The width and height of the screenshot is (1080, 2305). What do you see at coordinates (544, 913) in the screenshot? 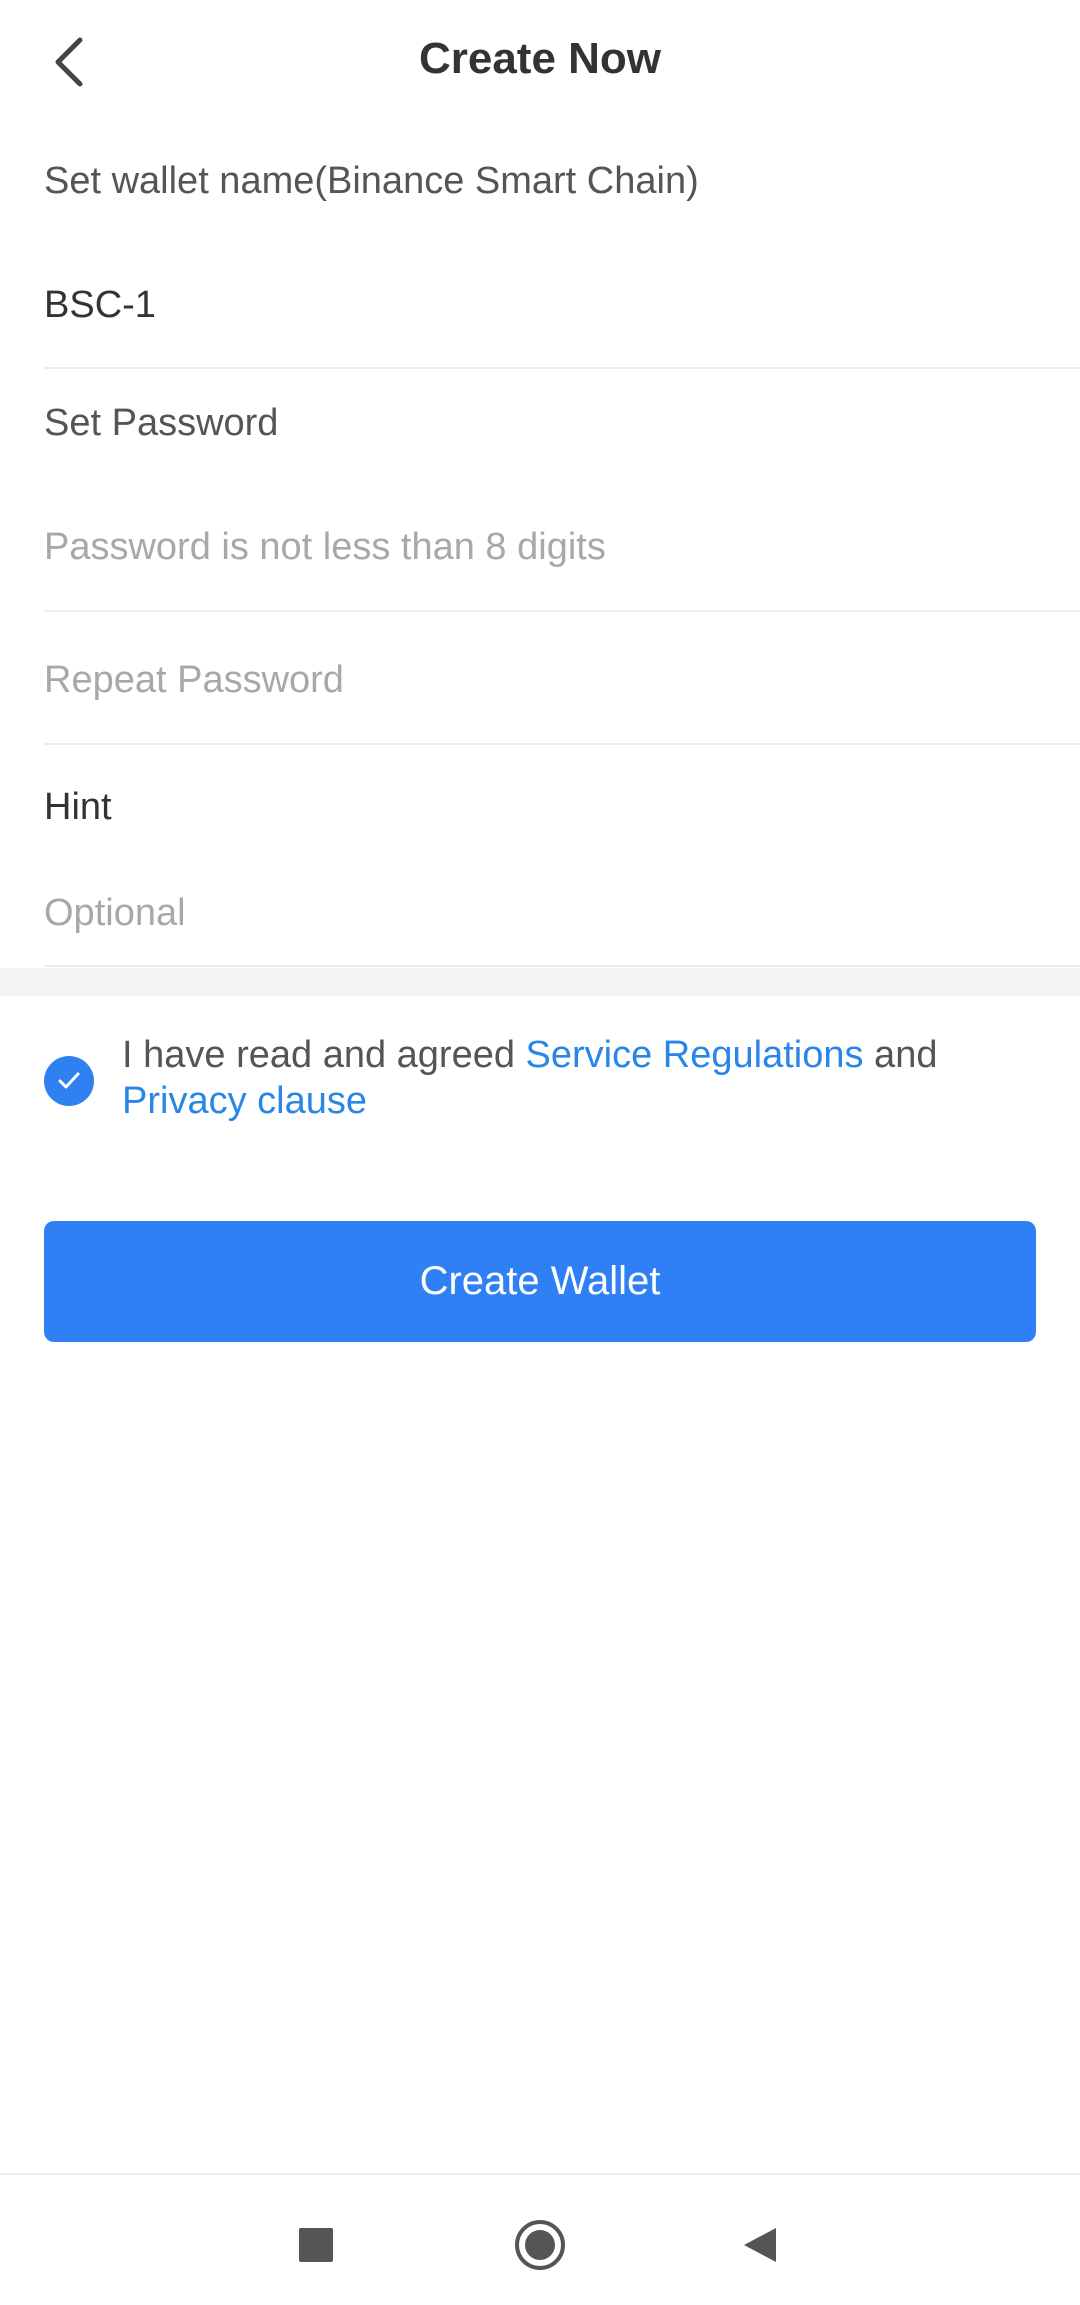
I see `hint-input` at bounding box center [544, 913].